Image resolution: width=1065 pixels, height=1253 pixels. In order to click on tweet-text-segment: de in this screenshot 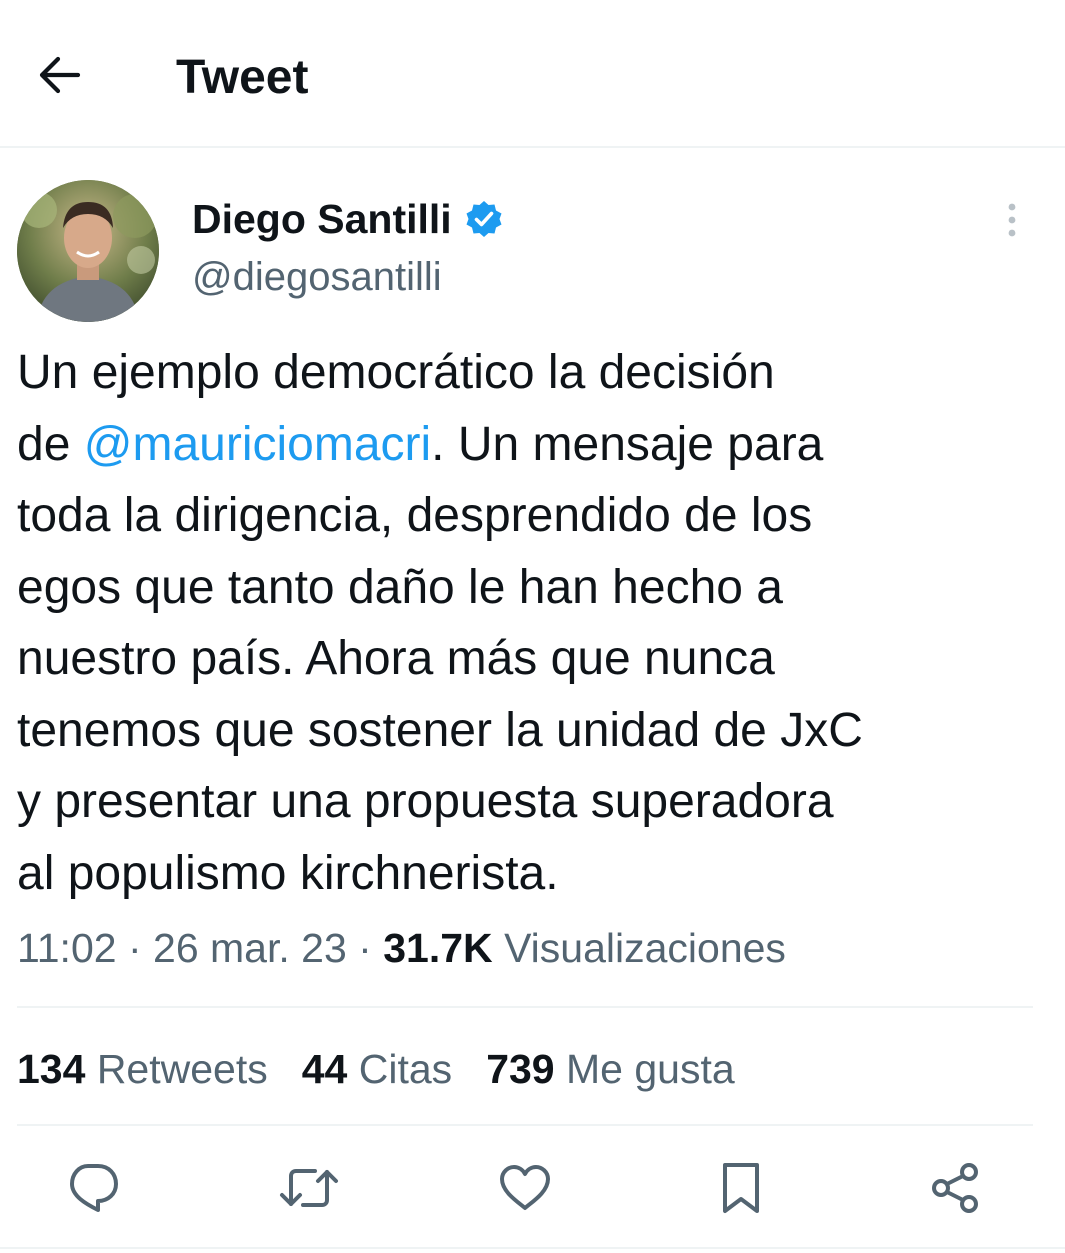, I will do `click(50, 444)`.